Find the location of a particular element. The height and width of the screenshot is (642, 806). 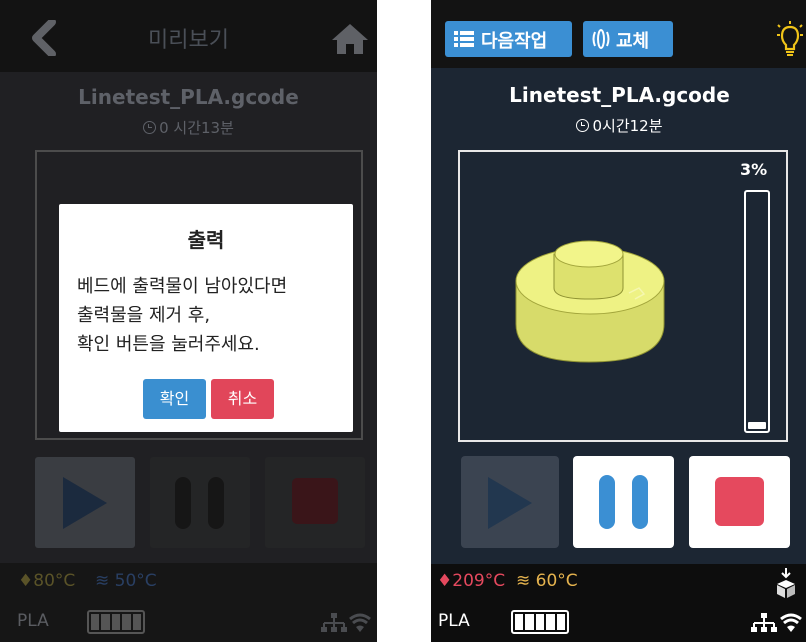

bed-temp-value: 50°C is located at coordinates (135, 581).